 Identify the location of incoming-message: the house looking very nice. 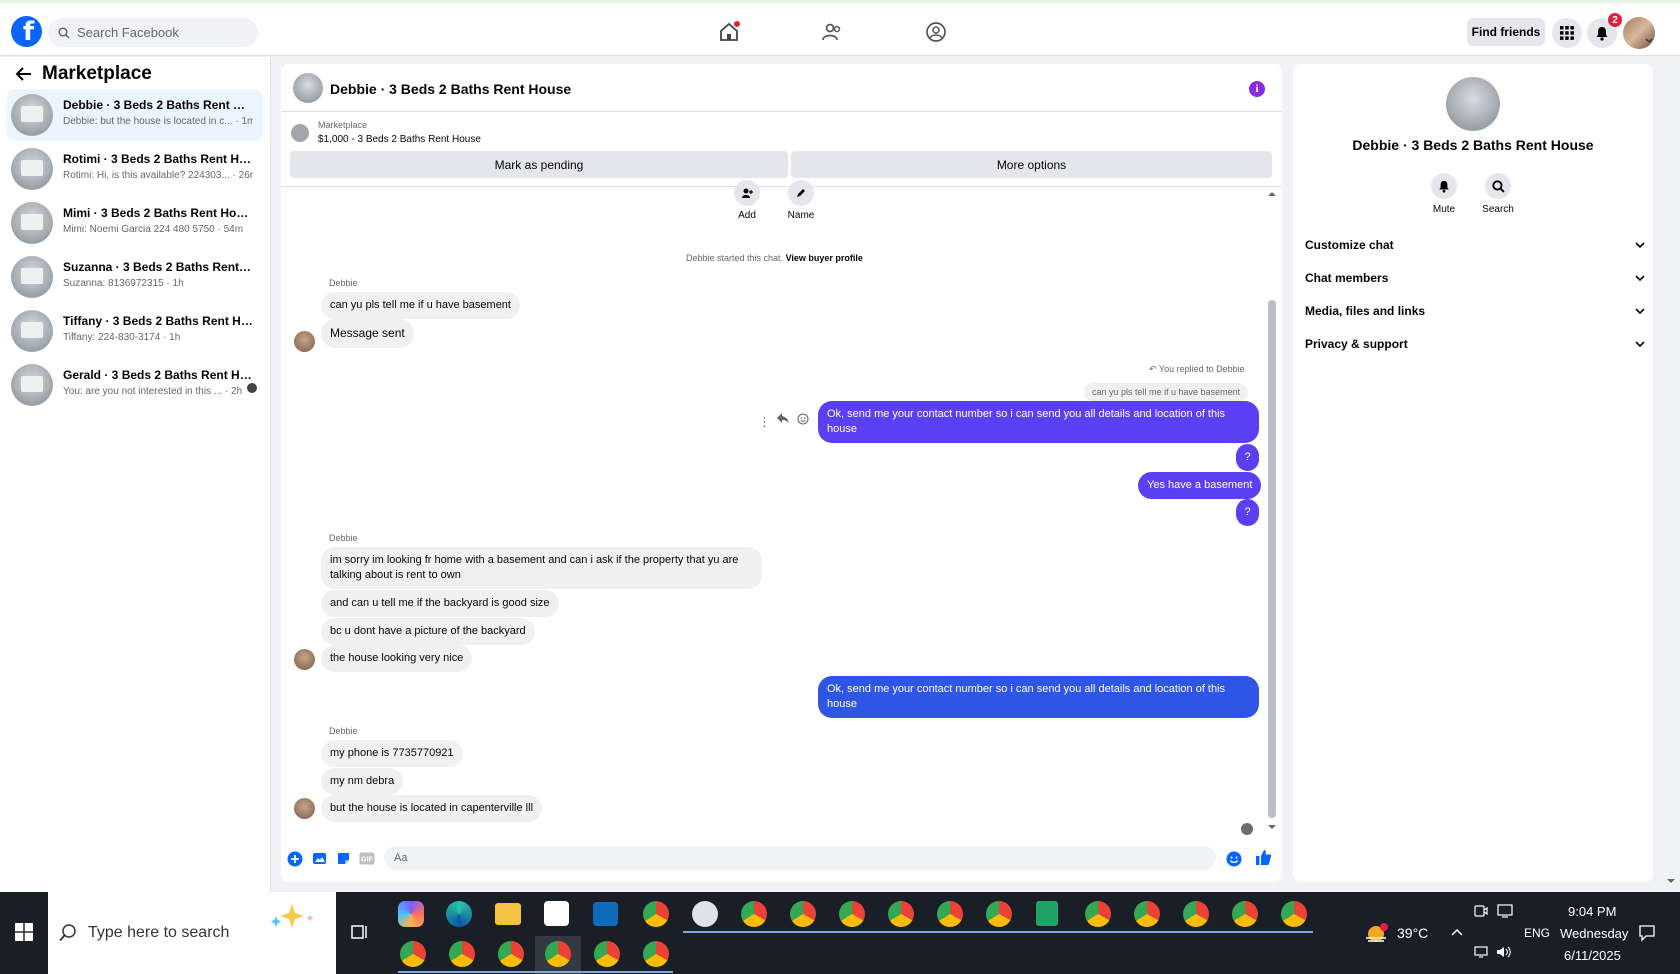
(397, 658).